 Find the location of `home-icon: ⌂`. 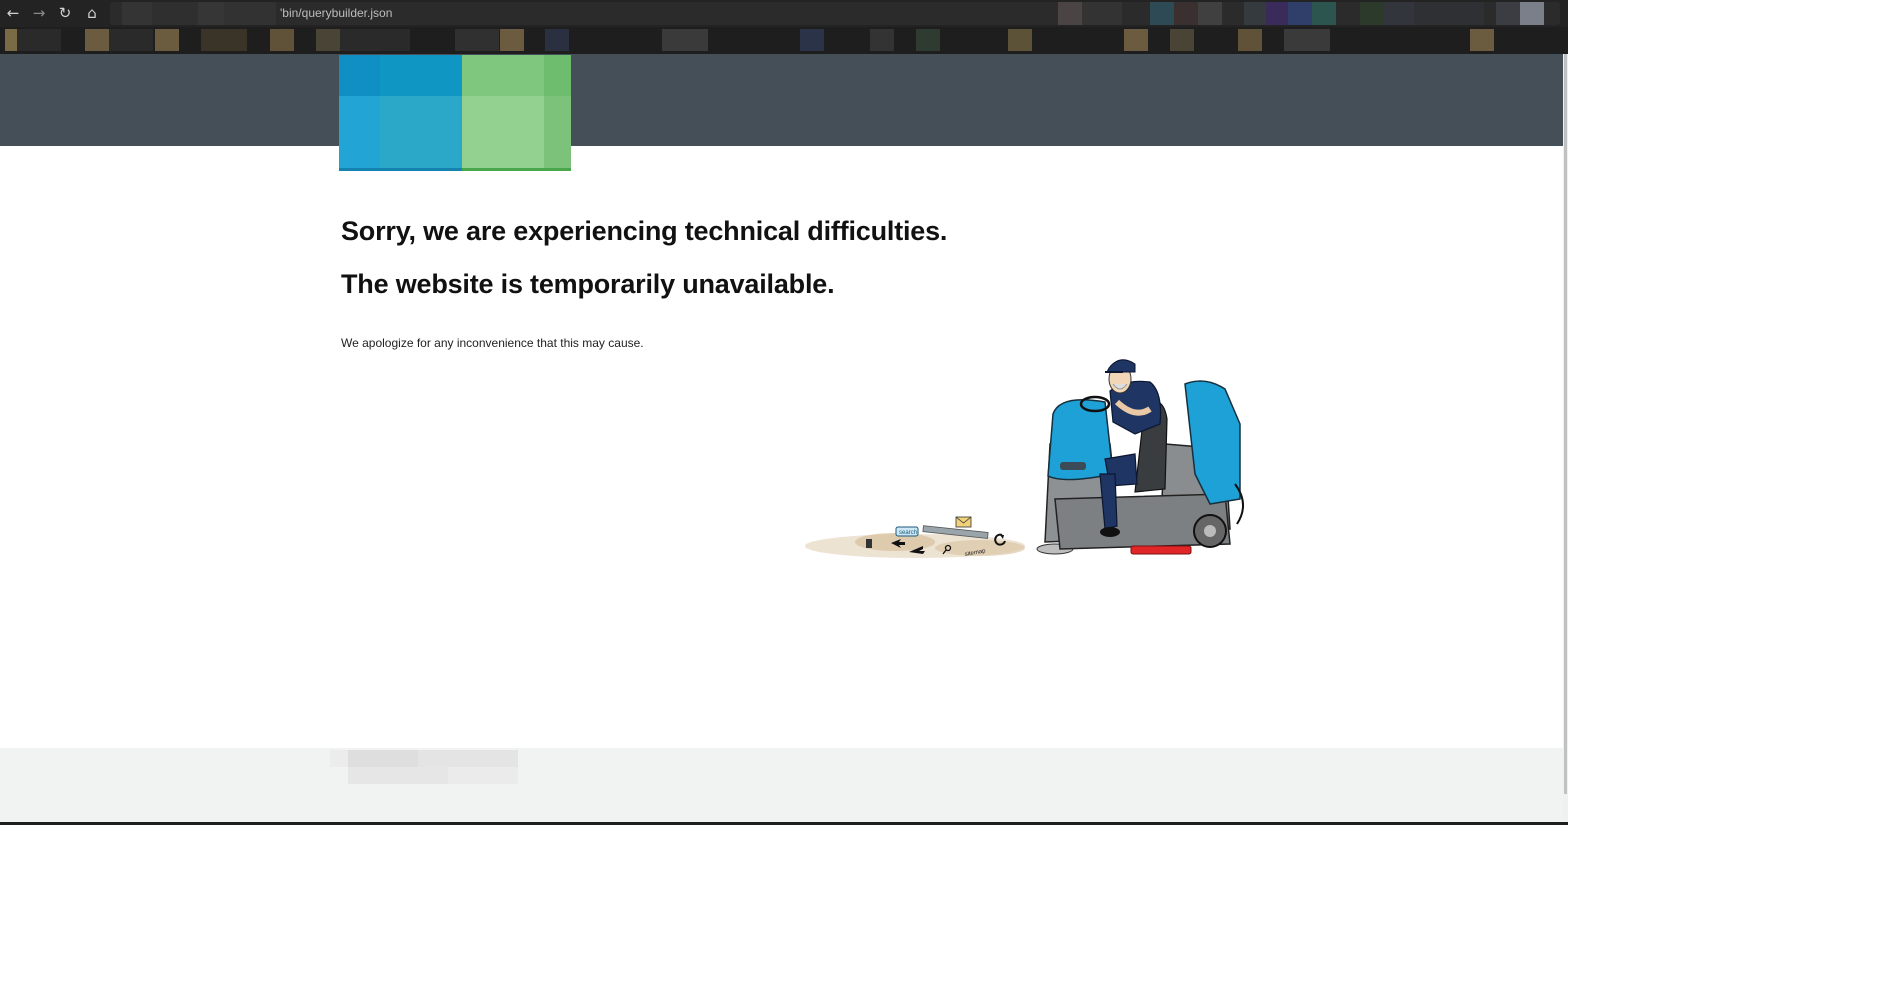

home-icon: ⌂ is located at coordinates (92, 13).